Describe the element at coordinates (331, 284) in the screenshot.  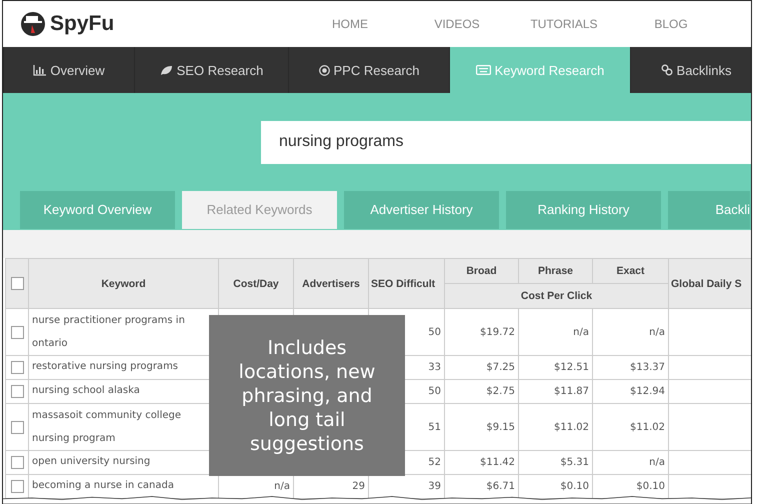
I see `column-header: Advertisers` at that location.